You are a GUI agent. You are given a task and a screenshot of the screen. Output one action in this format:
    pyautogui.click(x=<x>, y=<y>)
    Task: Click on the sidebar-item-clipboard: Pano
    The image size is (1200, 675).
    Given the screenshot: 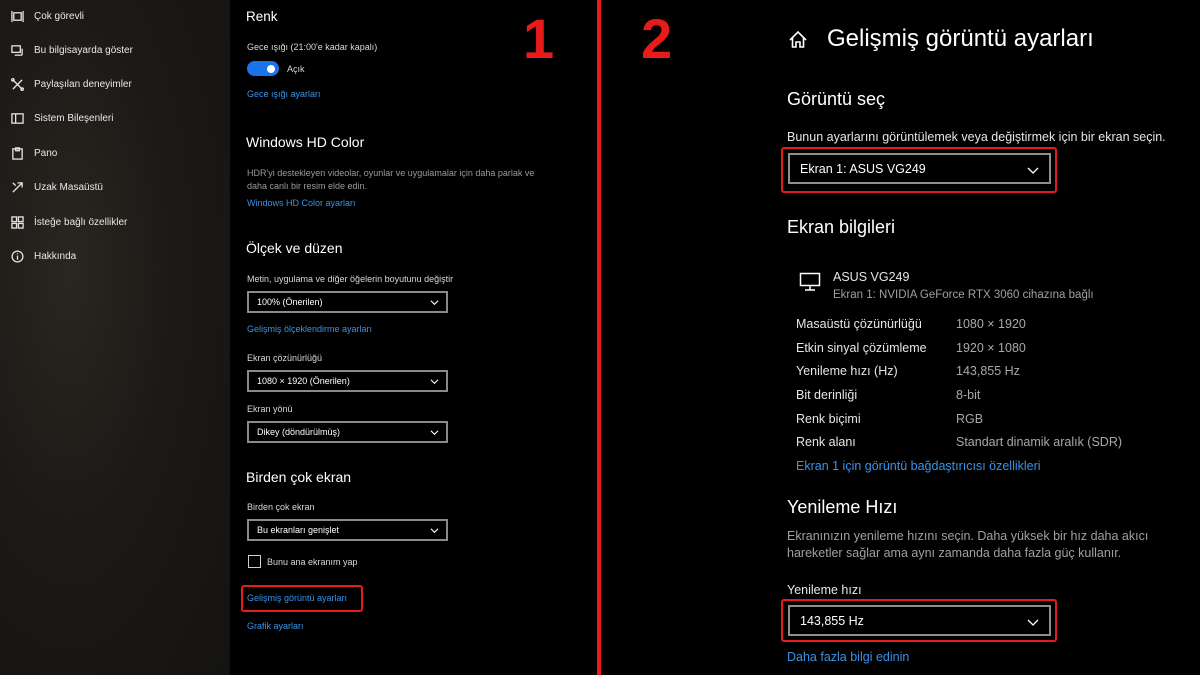 What is the action you would take?
    pyautogui.click(x=33, y=153)
    